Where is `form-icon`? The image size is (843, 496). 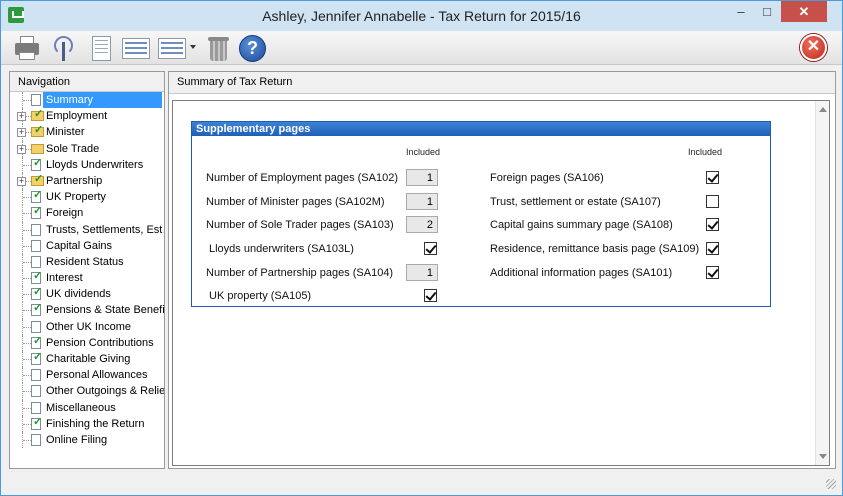 form-icon is located at coordinates (136, 48).